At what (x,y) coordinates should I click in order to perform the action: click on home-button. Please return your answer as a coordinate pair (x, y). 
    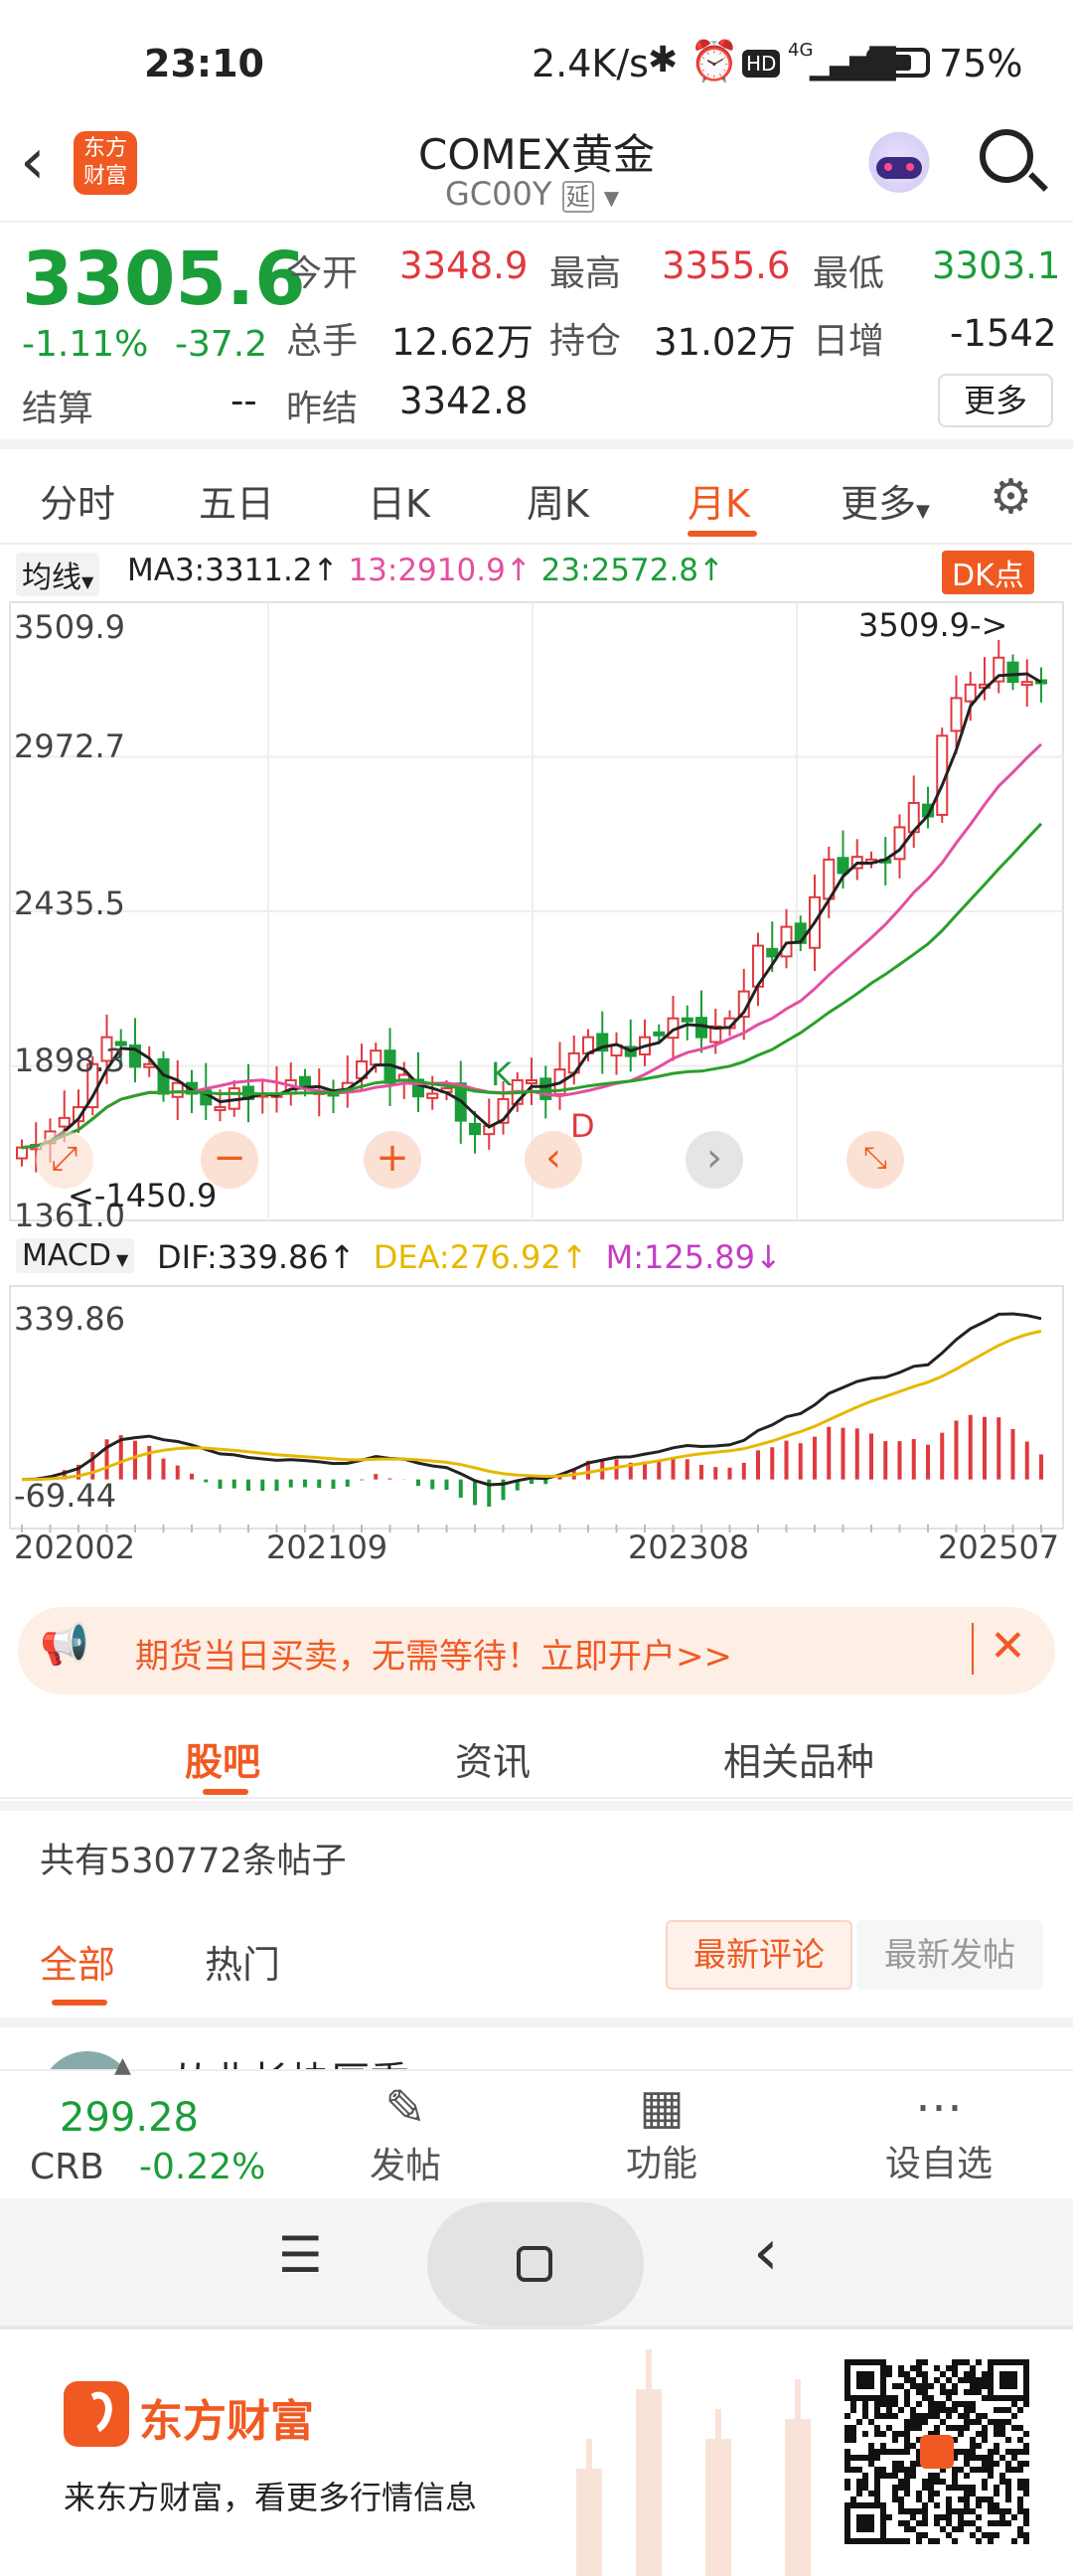
    Looking at the image, I should click on (535, 2264).